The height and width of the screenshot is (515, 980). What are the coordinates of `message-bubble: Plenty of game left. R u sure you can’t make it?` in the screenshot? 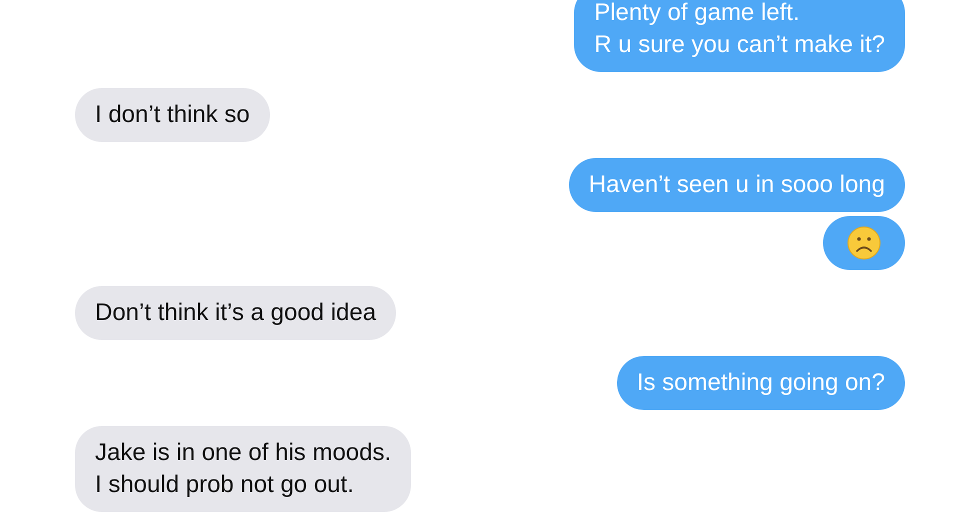 It's located at (739, 36).